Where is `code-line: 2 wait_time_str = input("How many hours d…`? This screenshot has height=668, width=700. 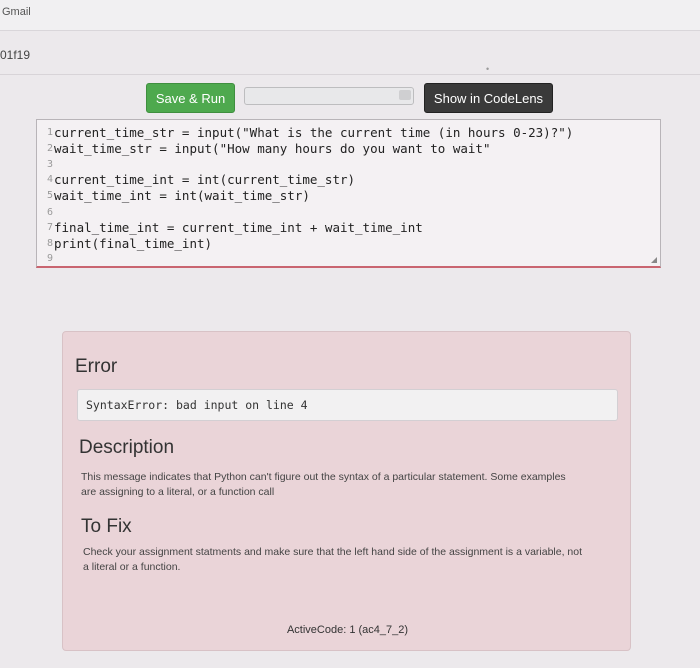
code-line: 2 wait_time_str = input("How many hours d… is located at coordinates (347, 149).